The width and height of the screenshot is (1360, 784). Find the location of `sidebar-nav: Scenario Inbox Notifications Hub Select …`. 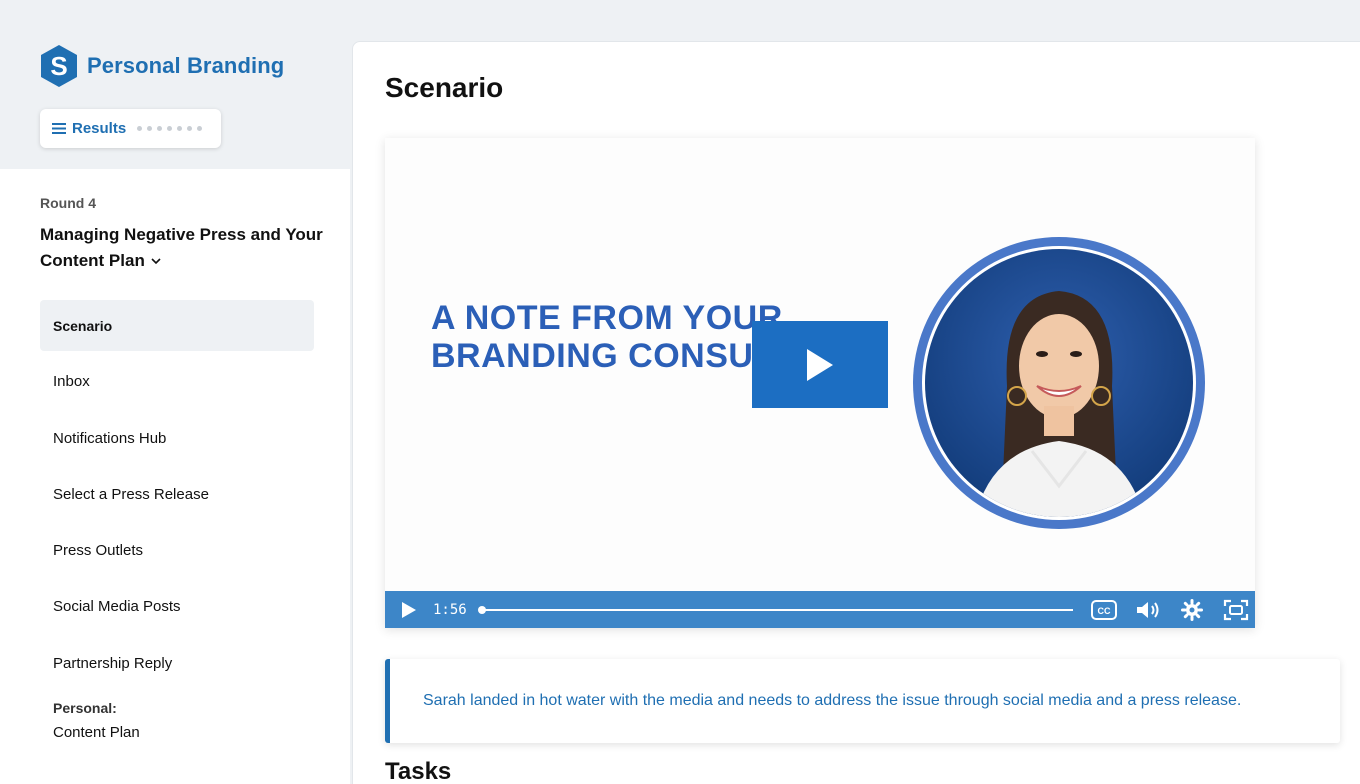

sidebar-nav: Scenario Inbox Notifications Hub Select … is located at coordinates (177, 520).